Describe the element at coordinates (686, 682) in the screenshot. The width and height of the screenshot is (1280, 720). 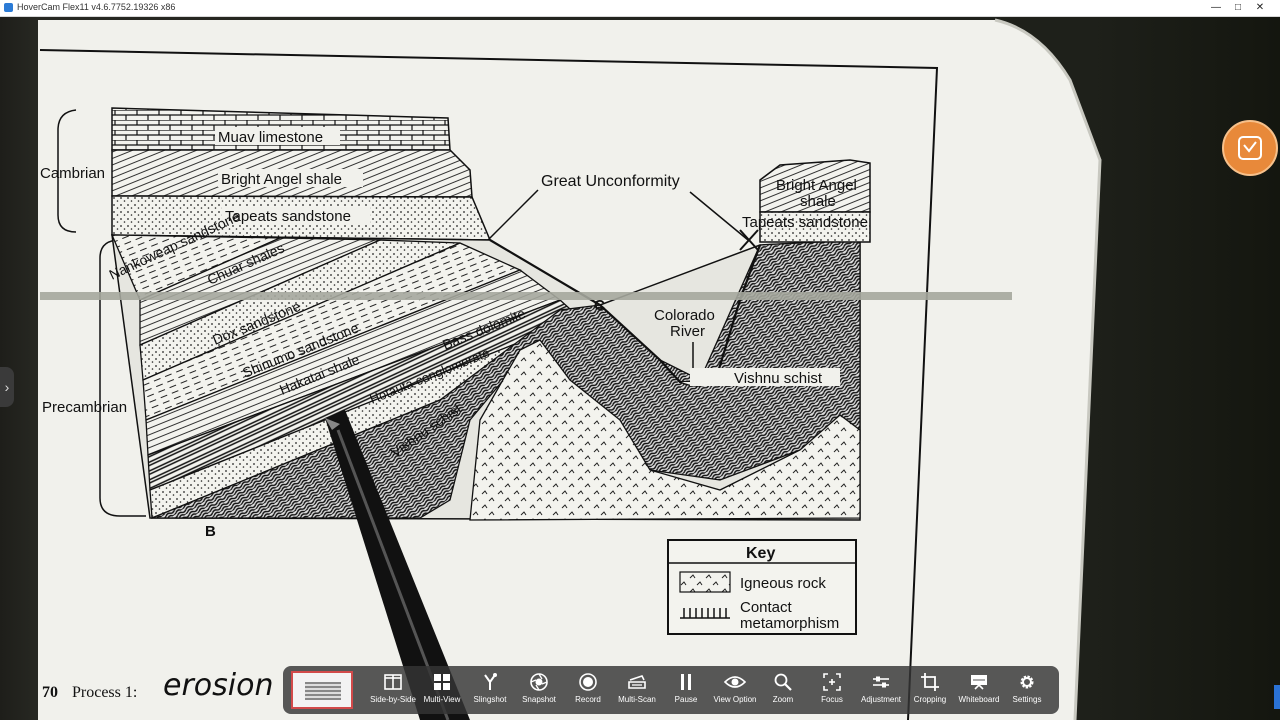
I see `pause-icon` at that location.